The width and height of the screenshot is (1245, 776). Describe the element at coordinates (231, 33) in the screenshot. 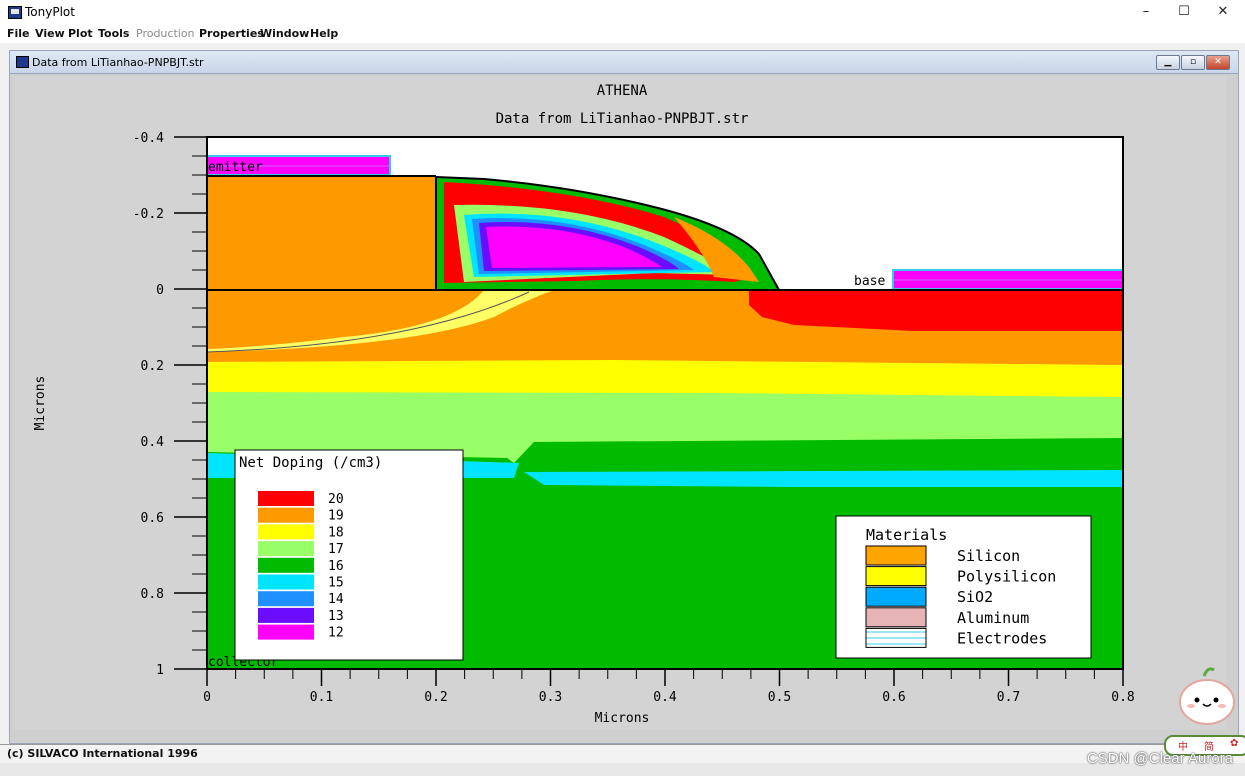

I see `menu-properties: Properties` at that location.